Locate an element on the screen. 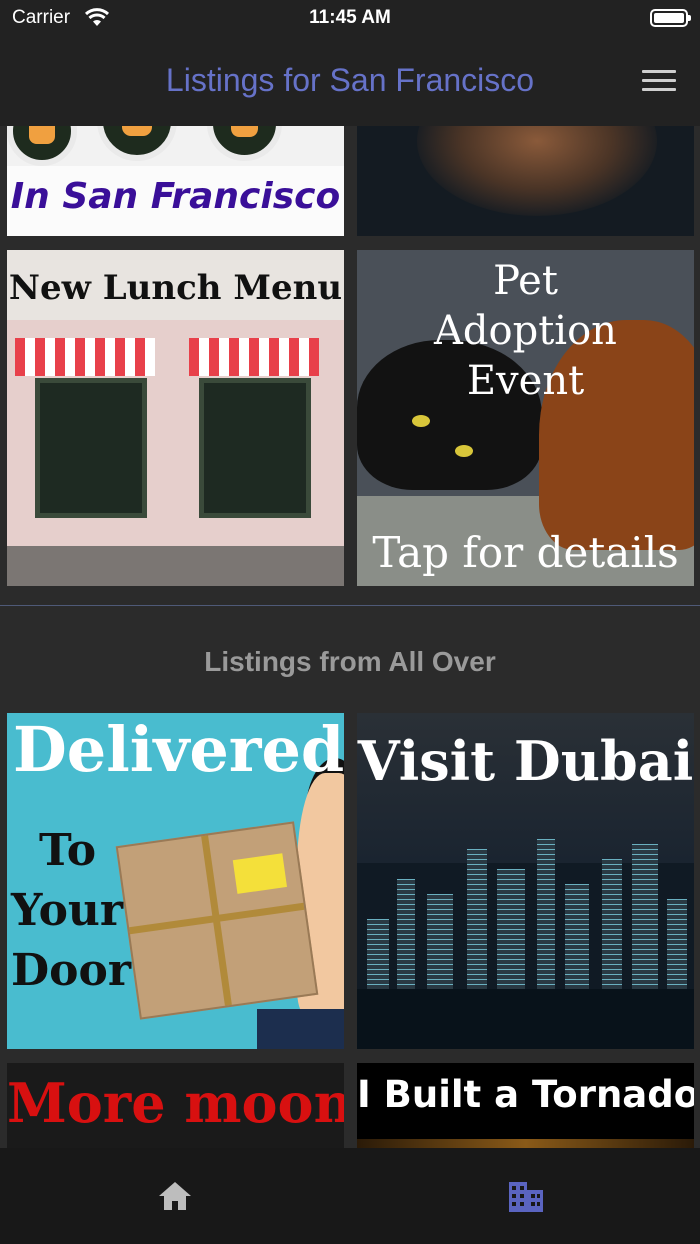 This screenshot has width=700, height=1244. listing-caption-word: To is located at coordinates (68, 850).